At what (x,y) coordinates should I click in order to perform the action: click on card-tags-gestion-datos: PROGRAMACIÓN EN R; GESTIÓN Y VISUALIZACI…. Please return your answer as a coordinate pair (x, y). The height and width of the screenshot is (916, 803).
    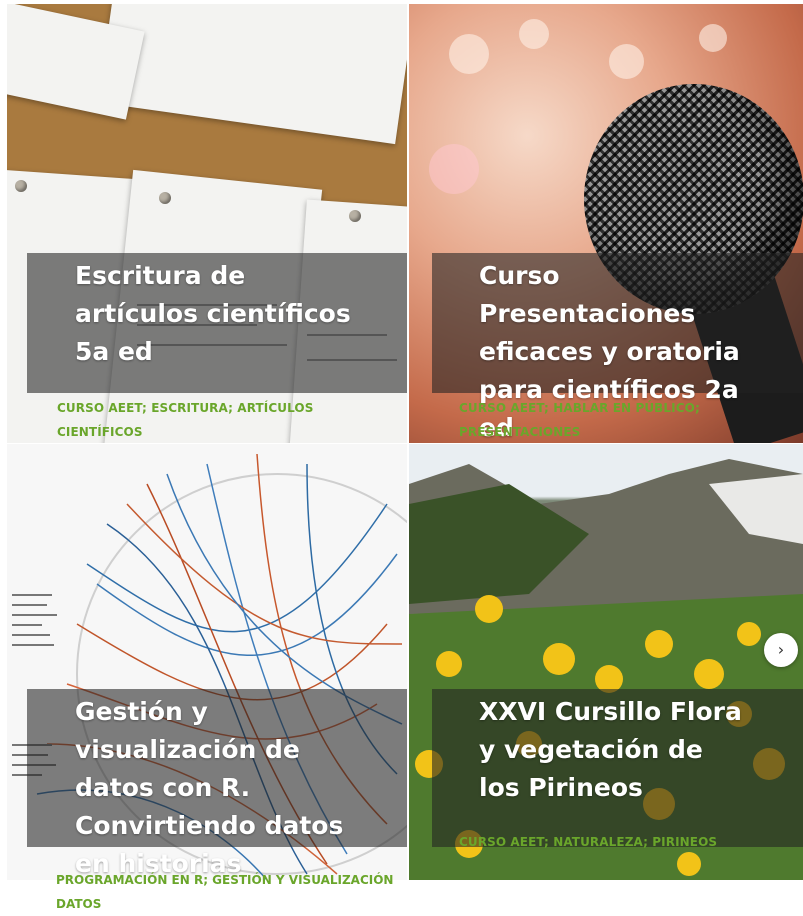
    Looking at the image, I should click on (236, 892).